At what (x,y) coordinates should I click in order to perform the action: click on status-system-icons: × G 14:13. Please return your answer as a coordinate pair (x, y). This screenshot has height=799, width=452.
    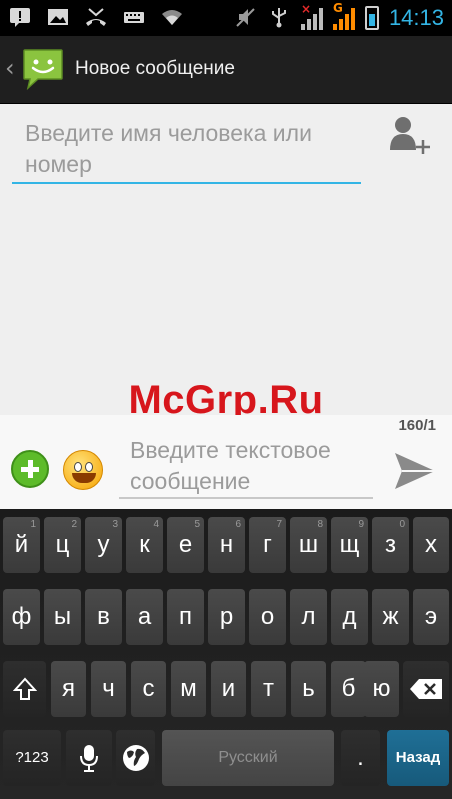
    Looking at the image, I should click on (338, 16).